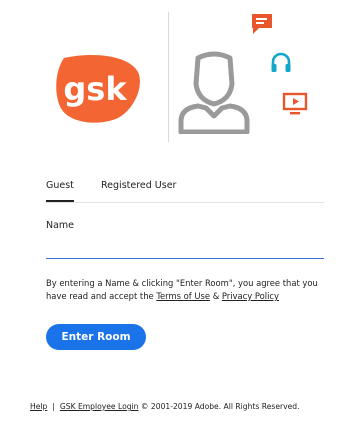 The height and width of the screenshot is (425, 357). I want to click on terms-of-use-link: Terms of Use, so click(183, 296).